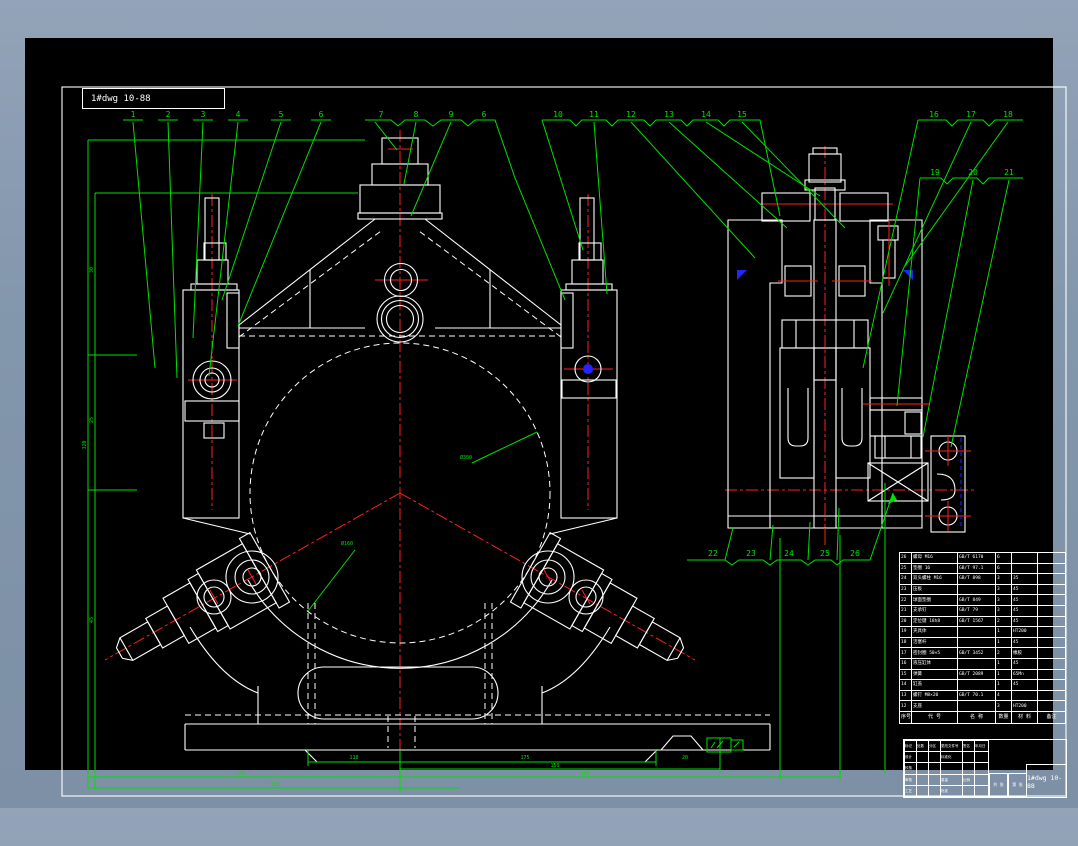 Image resolution: width=1078 pixels, height=846 pixels. What do you see at coordinates (466, 457) in the screenshot?
I see `svg-text: Ø300` at bounding box center [466, 457].